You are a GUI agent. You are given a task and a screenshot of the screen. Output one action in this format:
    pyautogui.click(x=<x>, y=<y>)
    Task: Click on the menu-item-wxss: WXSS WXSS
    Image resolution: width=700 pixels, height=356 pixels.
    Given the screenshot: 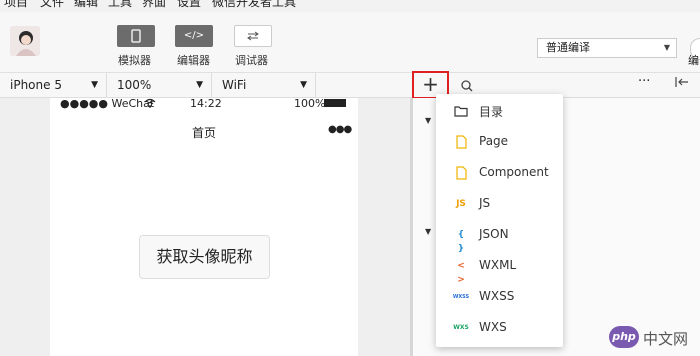 What is the action you would take?
    pyautogui.click(x=499, y=297)
    